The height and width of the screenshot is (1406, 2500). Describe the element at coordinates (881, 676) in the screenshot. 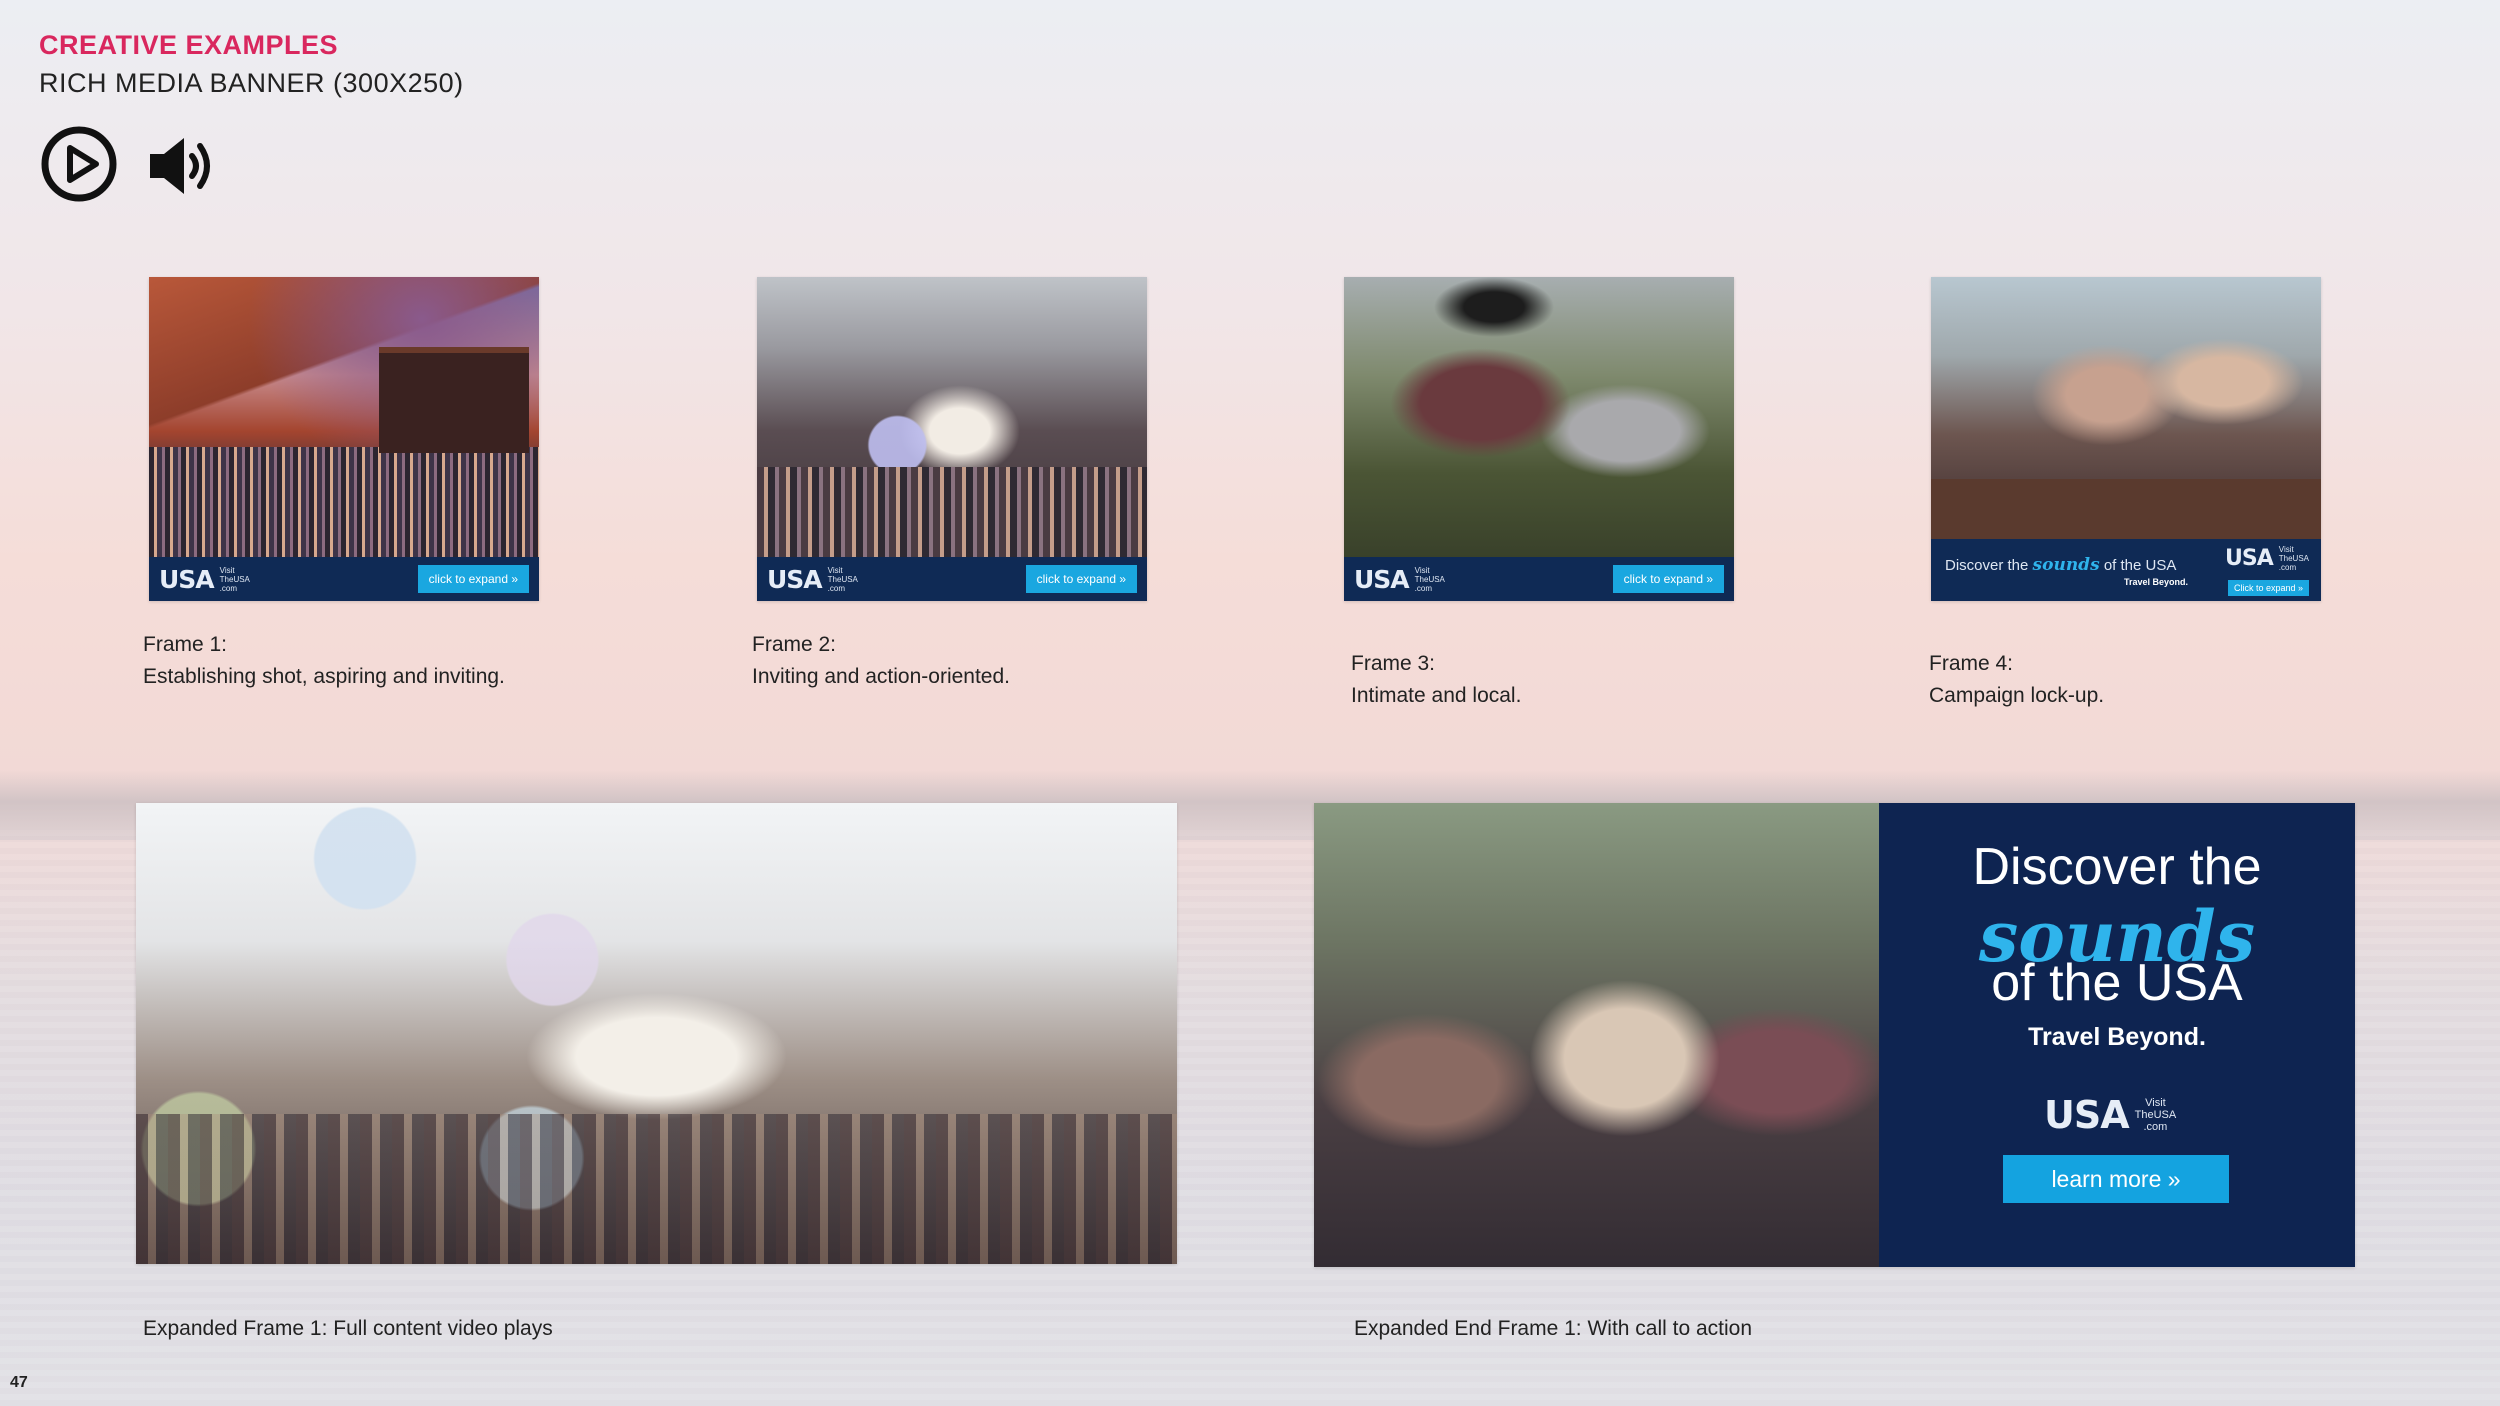

I see `caption-text: Inviting and action-oriented.` at that location.